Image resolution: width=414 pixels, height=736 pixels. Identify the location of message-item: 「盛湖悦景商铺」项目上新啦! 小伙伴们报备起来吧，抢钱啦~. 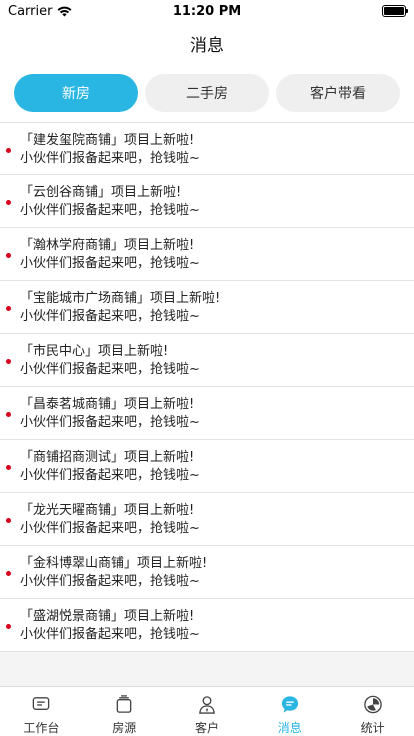
(207, 625).